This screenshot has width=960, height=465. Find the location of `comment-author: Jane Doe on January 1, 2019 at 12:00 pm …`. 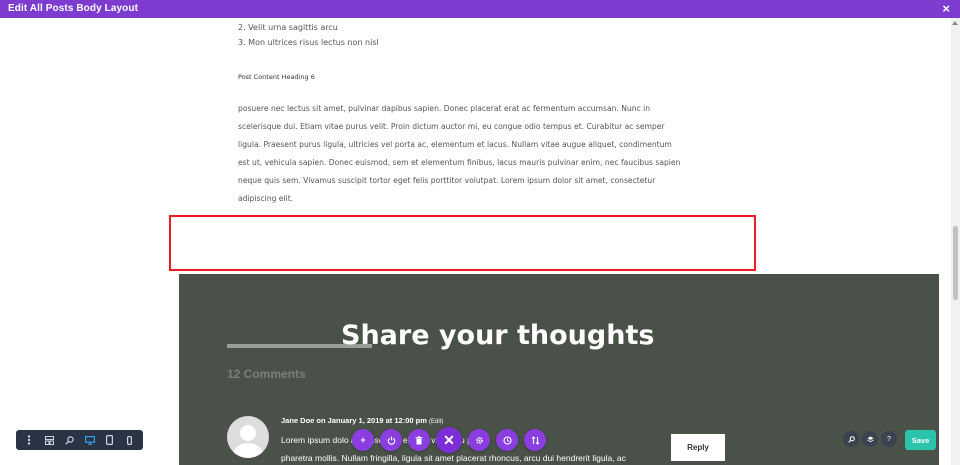

comment-author: Jane Doe on January 1, 2019 at 12:00 pm … is located at coordinates (362, 420).